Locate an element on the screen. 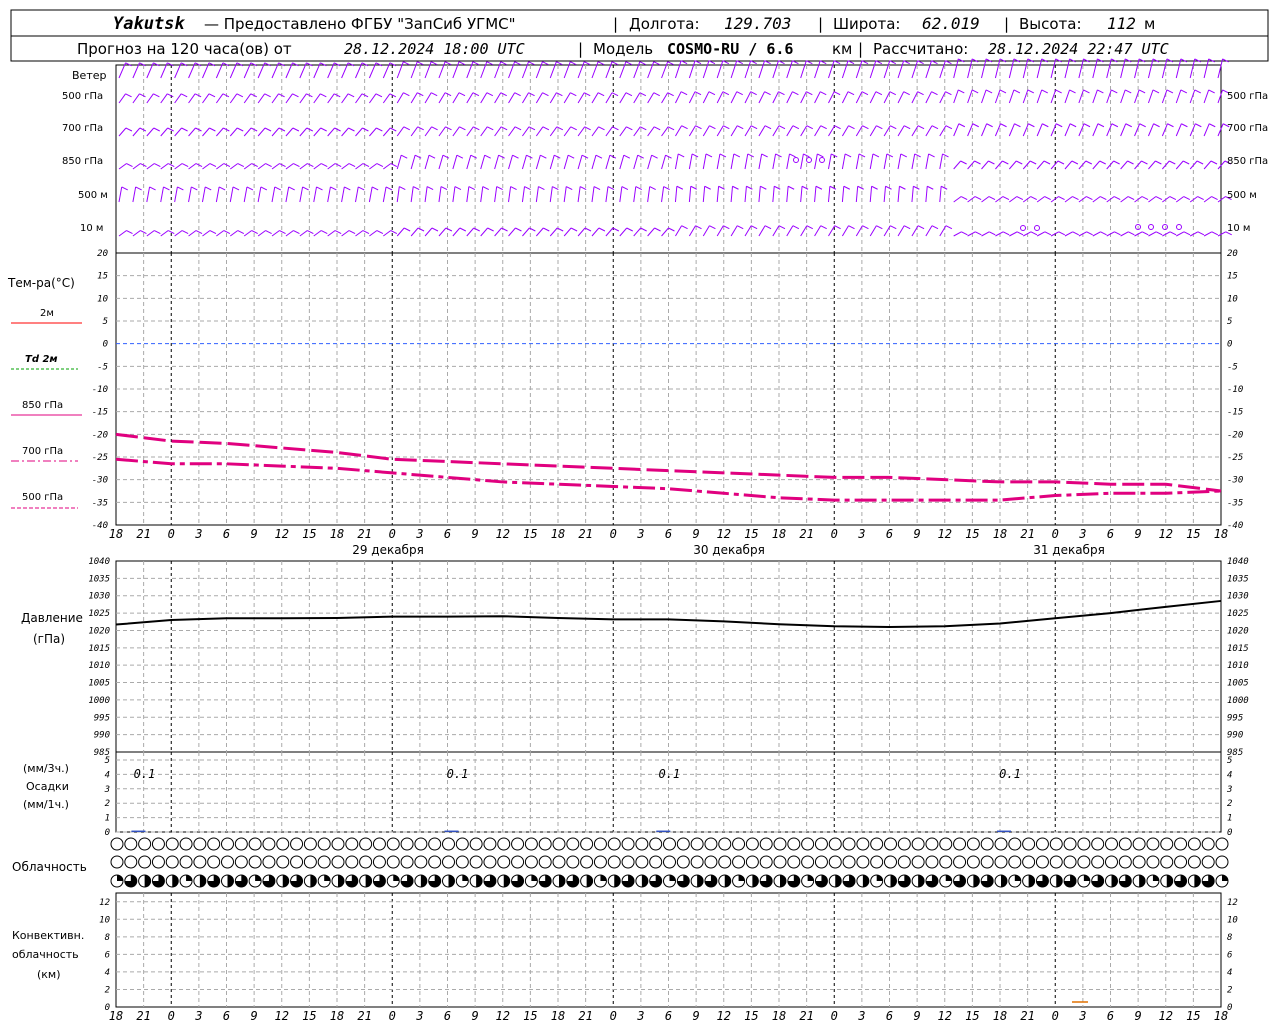  time-tick-label: 0 is located at coordinates (392, 1016).